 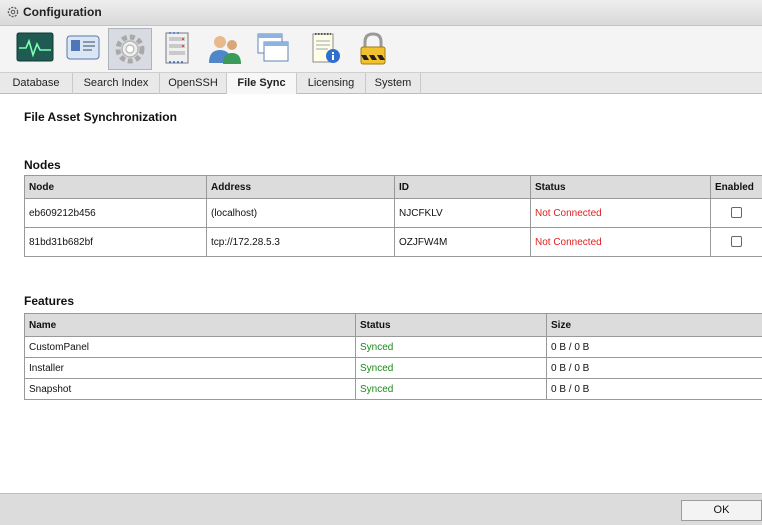 I want to click on table-row: Snapshot Synced 0 B / 0 B, so click(x=393, y=389).